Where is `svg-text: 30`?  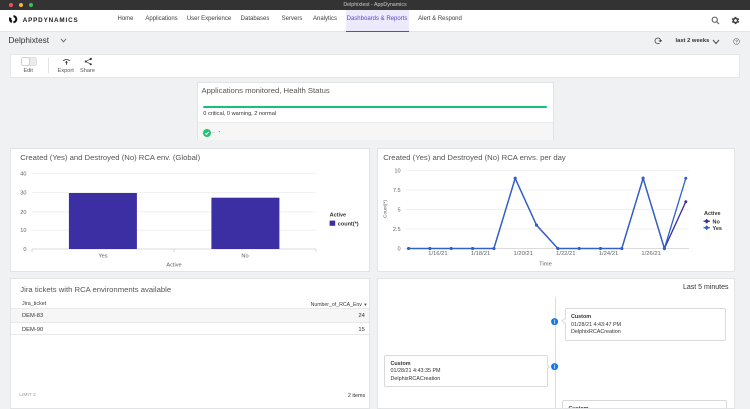
svg-text: 30 is located at coordinates (23, 193).